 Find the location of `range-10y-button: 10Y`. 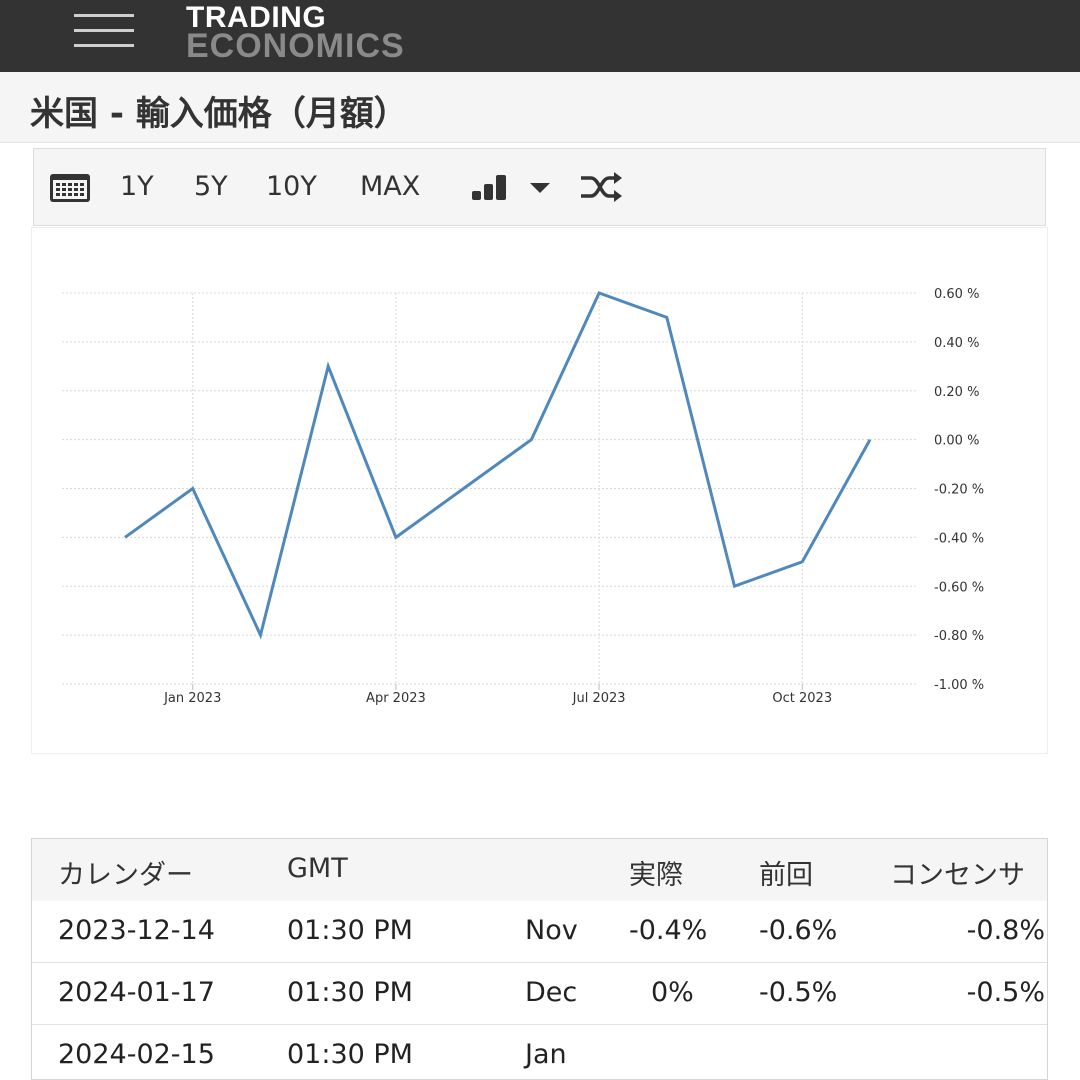

range-10y-button: 10Y is located at coordinates (291, 186).